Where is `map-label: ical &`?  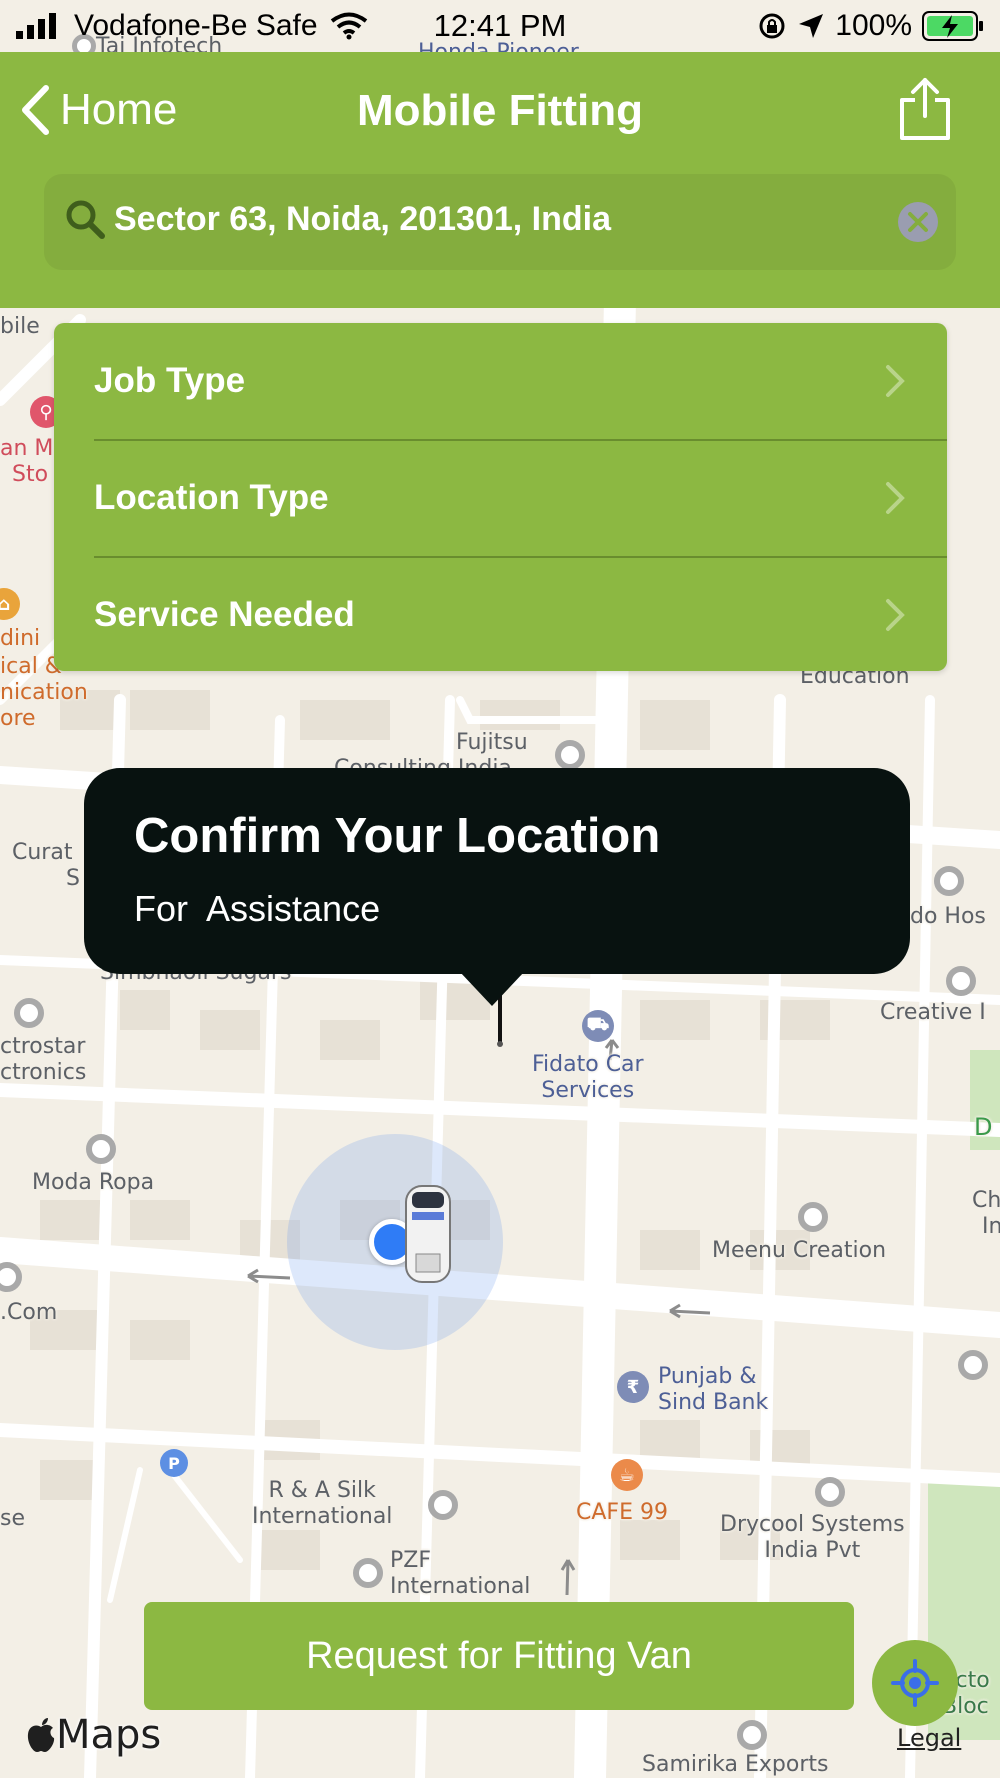 map-label: ical & is located at coordinates (31, 666).